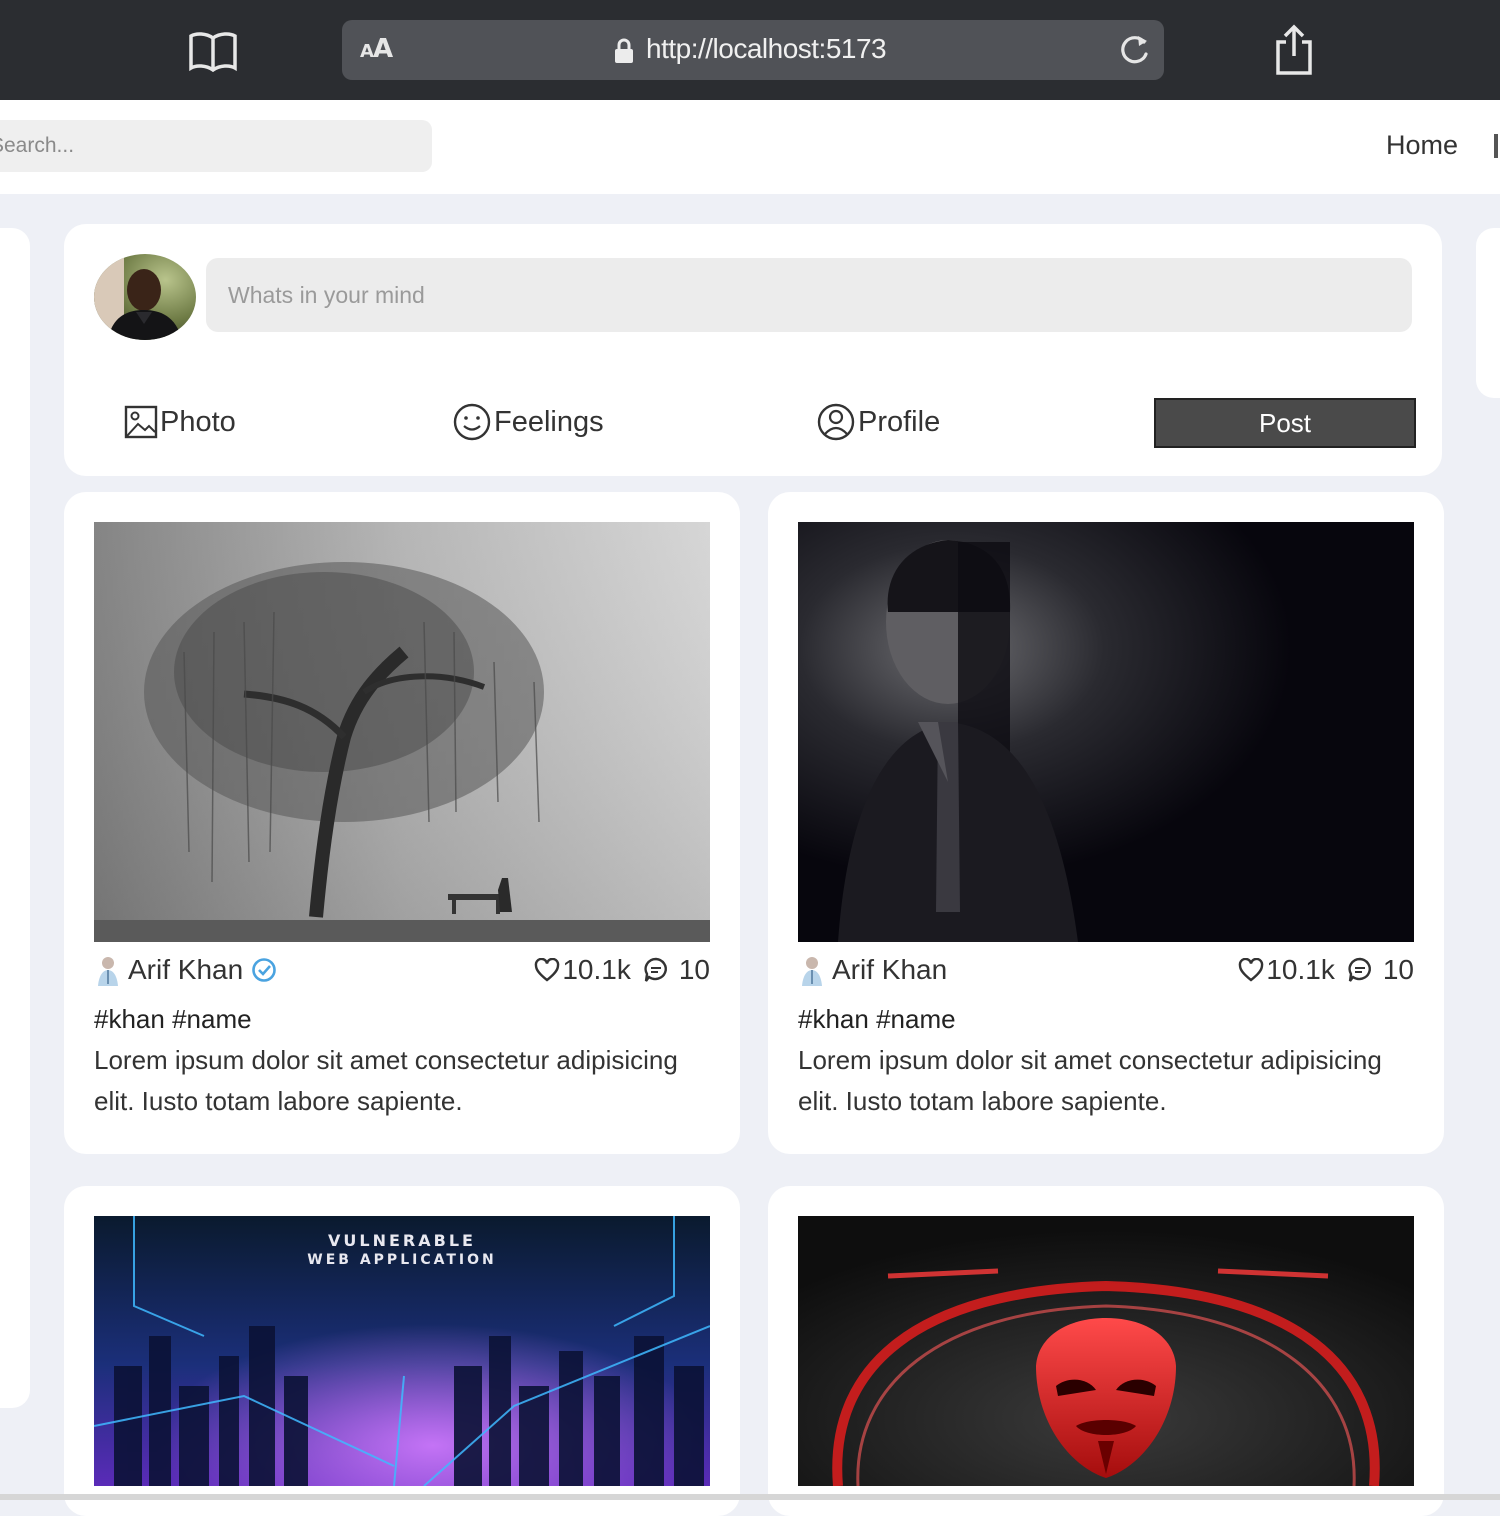 The height and width of the screenshot is (1516, 1500). Describe the element at coordinates (145, 297) in the screenshot. I see `user-avatar` at that location.